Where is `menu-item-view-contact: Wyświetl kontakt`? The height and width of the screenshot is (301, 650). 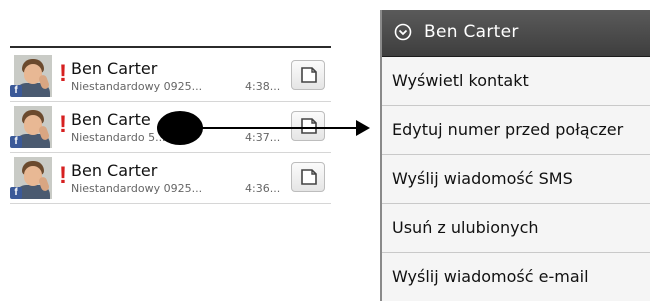 menu-item-view-contact: Wyświetl kontakt is located at coordinates (516, 81).